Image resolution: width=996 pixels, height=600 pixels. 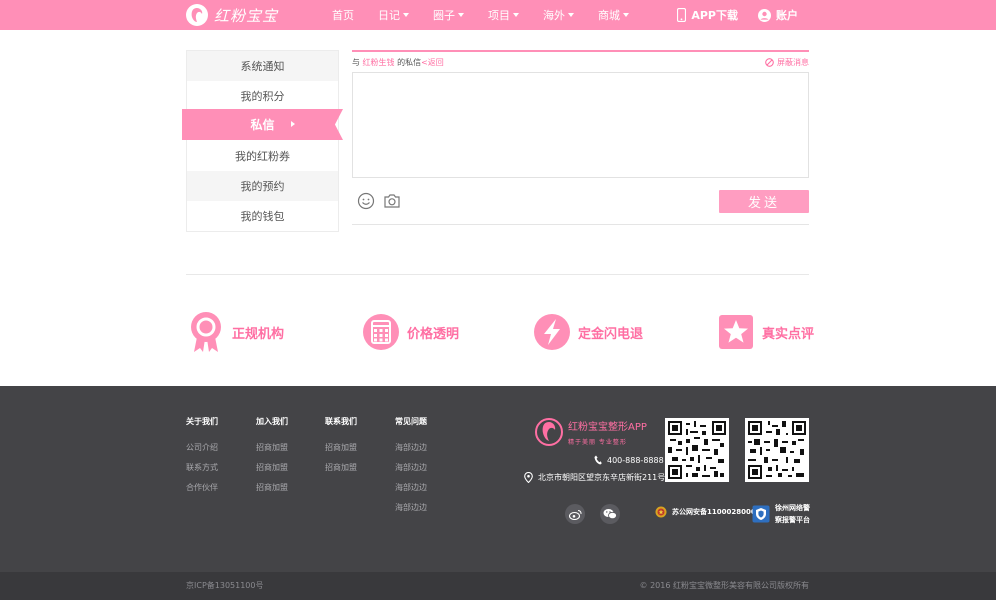 What do you see at coordinates (410, 332) in the screenshot?
I see `feature-transparent-price: 价格透明` at bounding box center [410, 332].